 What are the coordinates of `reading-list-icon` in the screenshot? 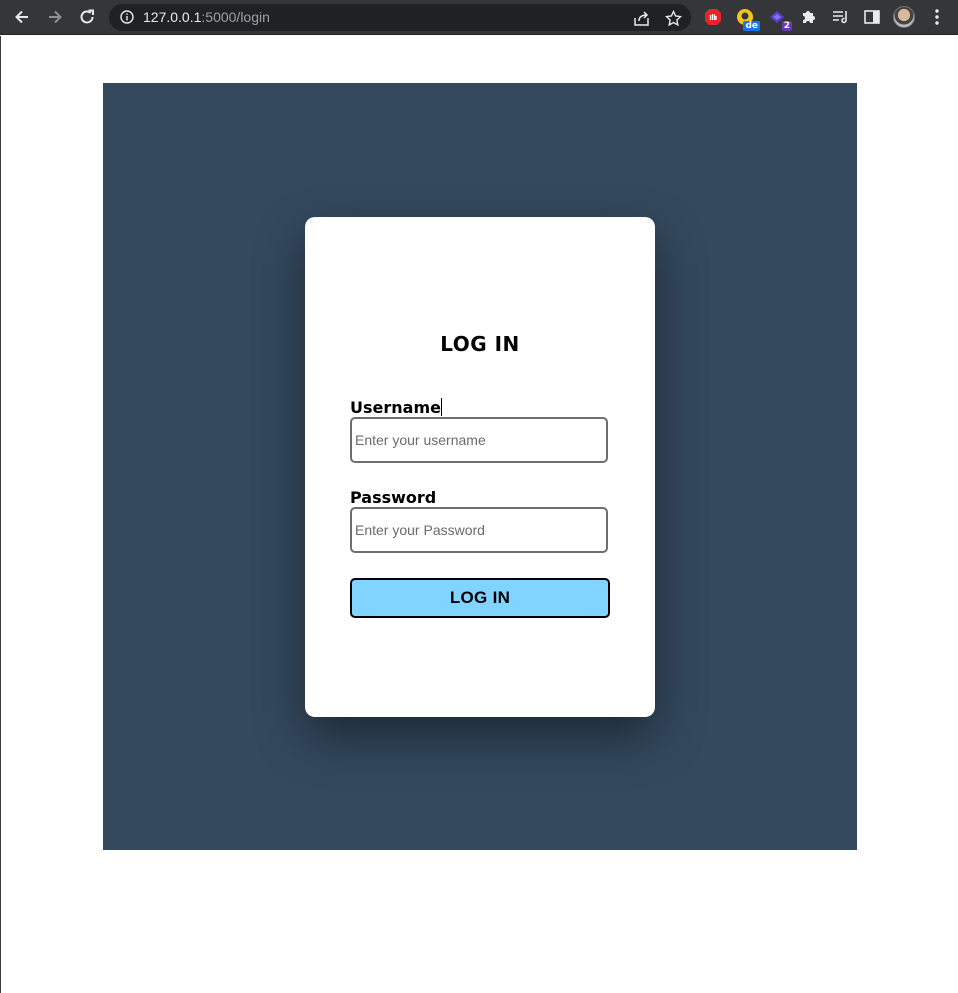 It's located at (840, 17).